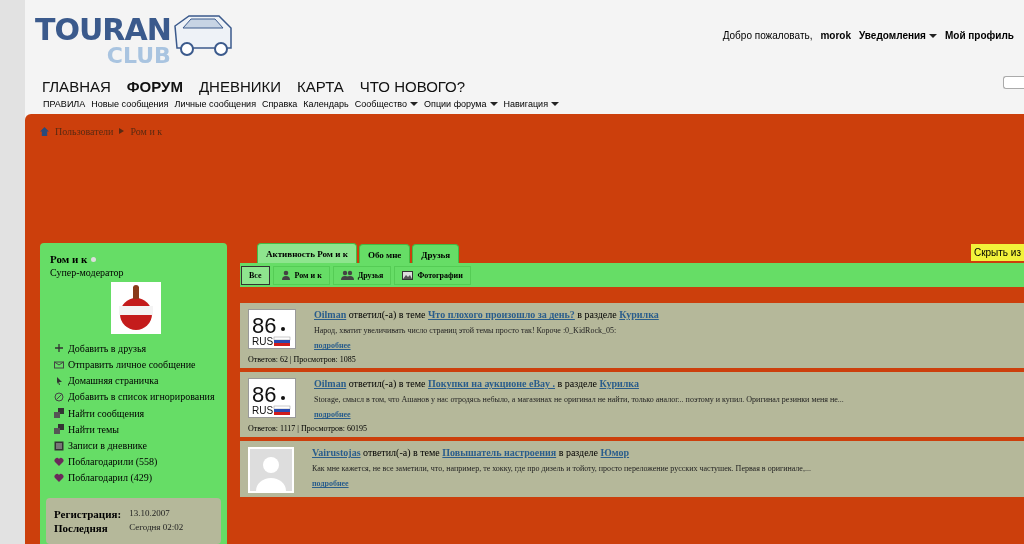 The height and width of the screenshot is (544, 1024). Describe the element at coordinates (461, 104) in the screenshot. I see `nav-menu: Опции форума` at that location.